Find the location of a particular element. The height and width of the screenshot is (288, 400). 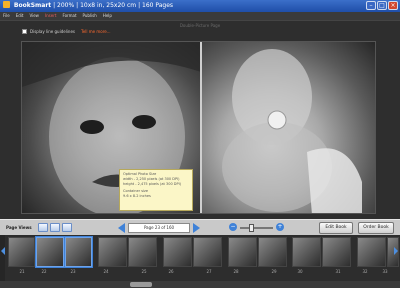

tooltip-line-5: 9.6 x 8.2 inches is located at coordinates (137, 196).